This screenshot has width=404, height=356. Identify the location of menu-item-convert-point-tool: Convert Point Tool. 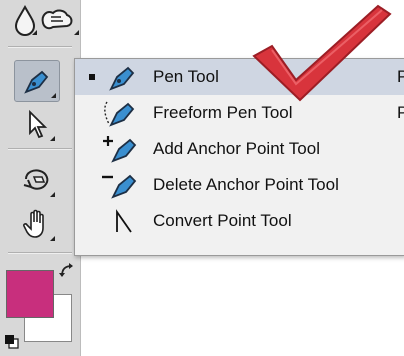
(239, 221).